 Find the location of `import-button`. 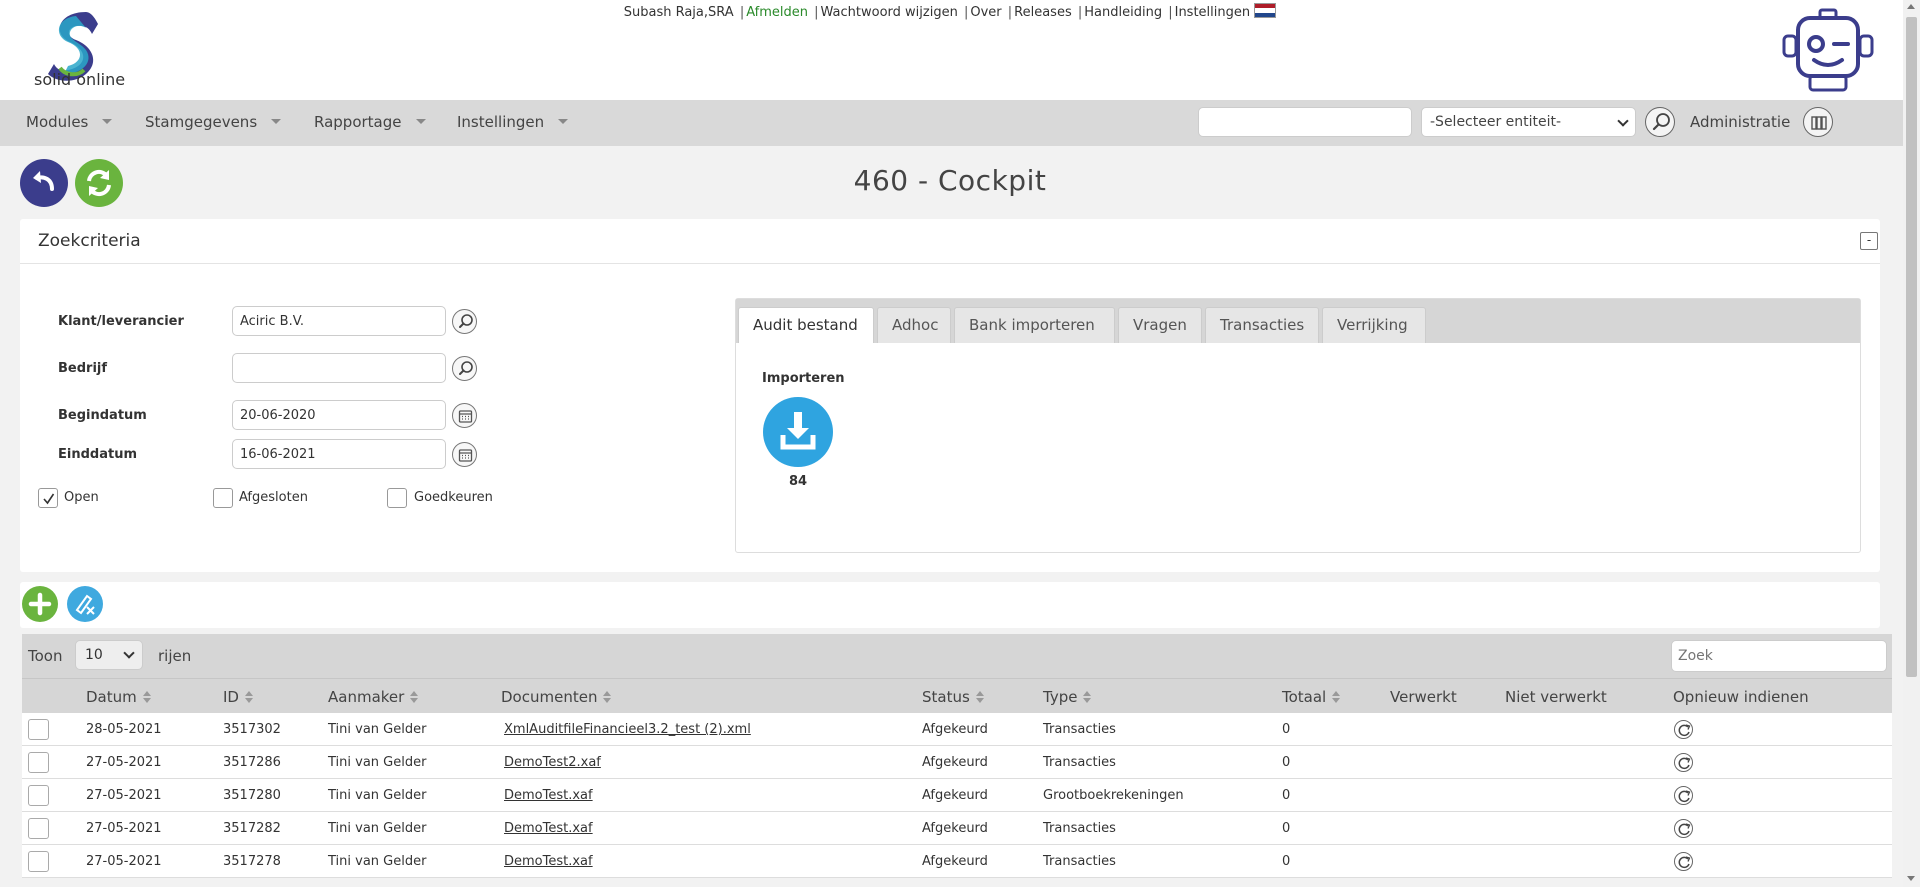

import-button is located at coordinates (798, 432).